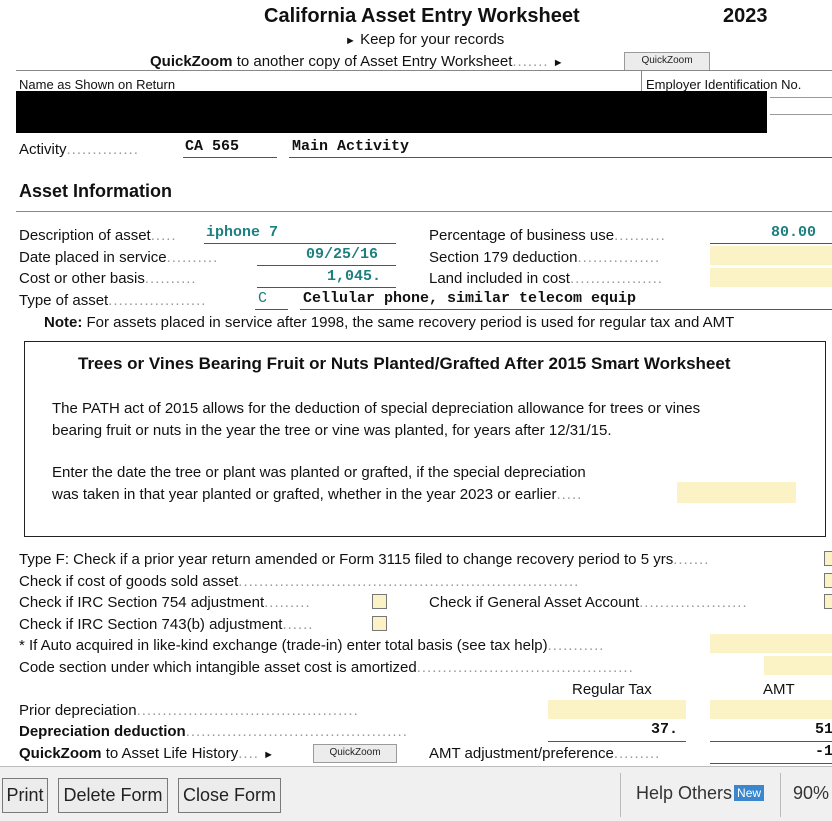 This screenshot has height=821, width=832. I want to click on code-section-field, so click(798, 665).